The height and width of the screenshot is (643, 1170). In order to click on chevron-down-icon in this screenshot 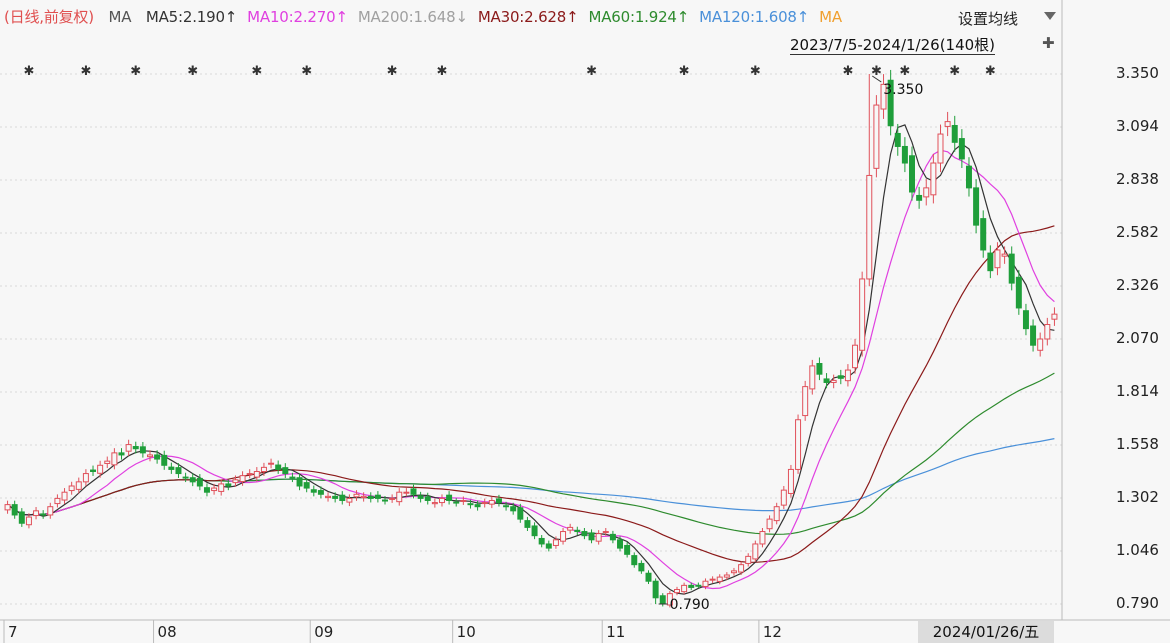, I will do `click(1050, 16)`.